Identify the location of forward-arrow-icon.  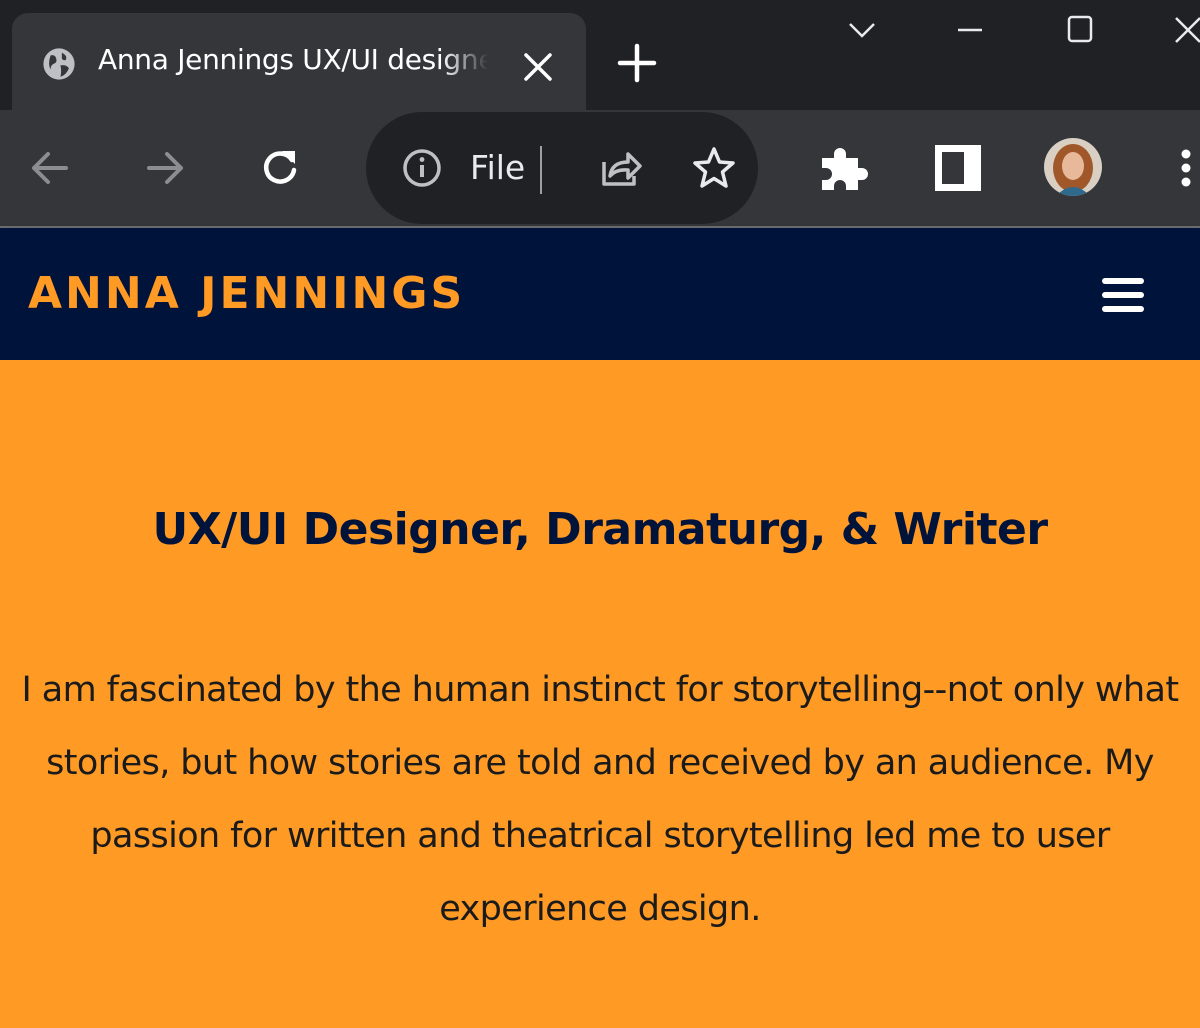
(165, 168).